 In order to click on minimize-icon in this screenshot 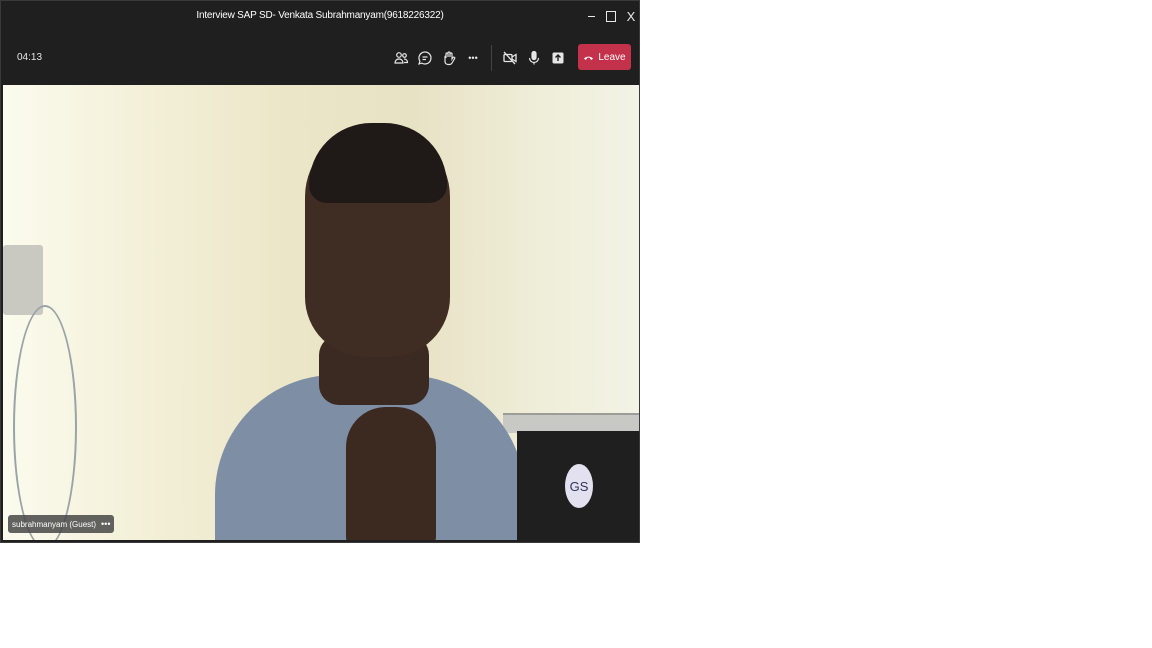, I will do `click(591, 16)`.